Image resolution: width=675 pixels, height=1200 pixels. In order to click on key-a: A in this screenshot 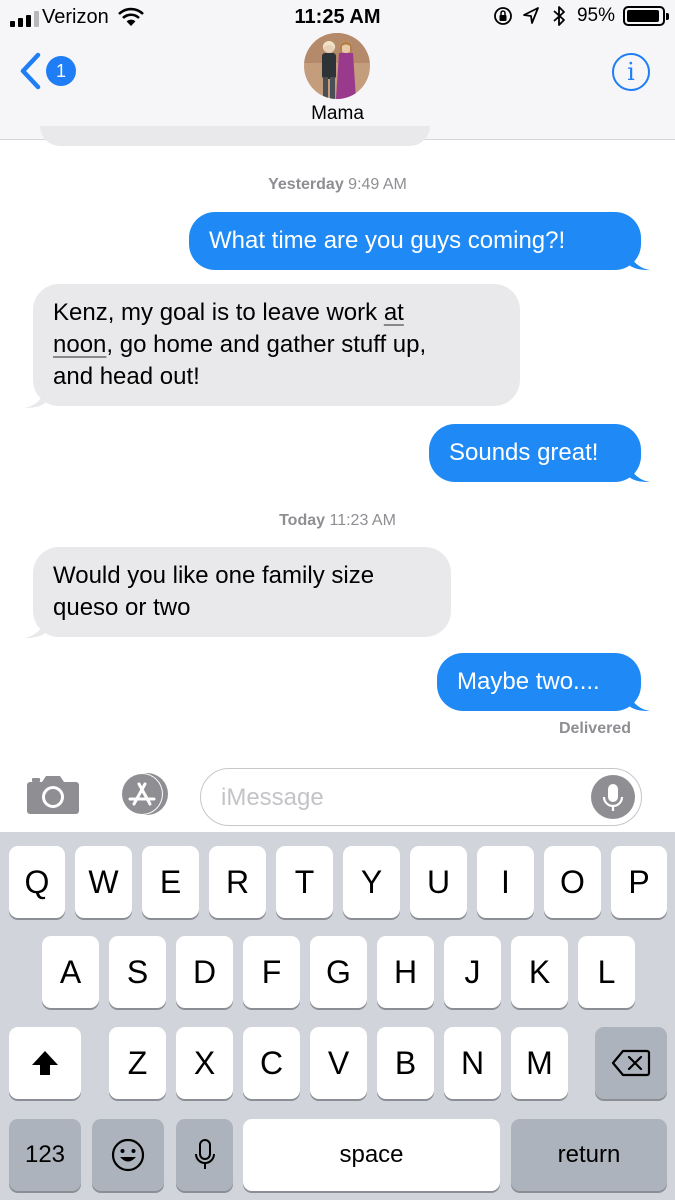, I will do `click(70, 972)`.